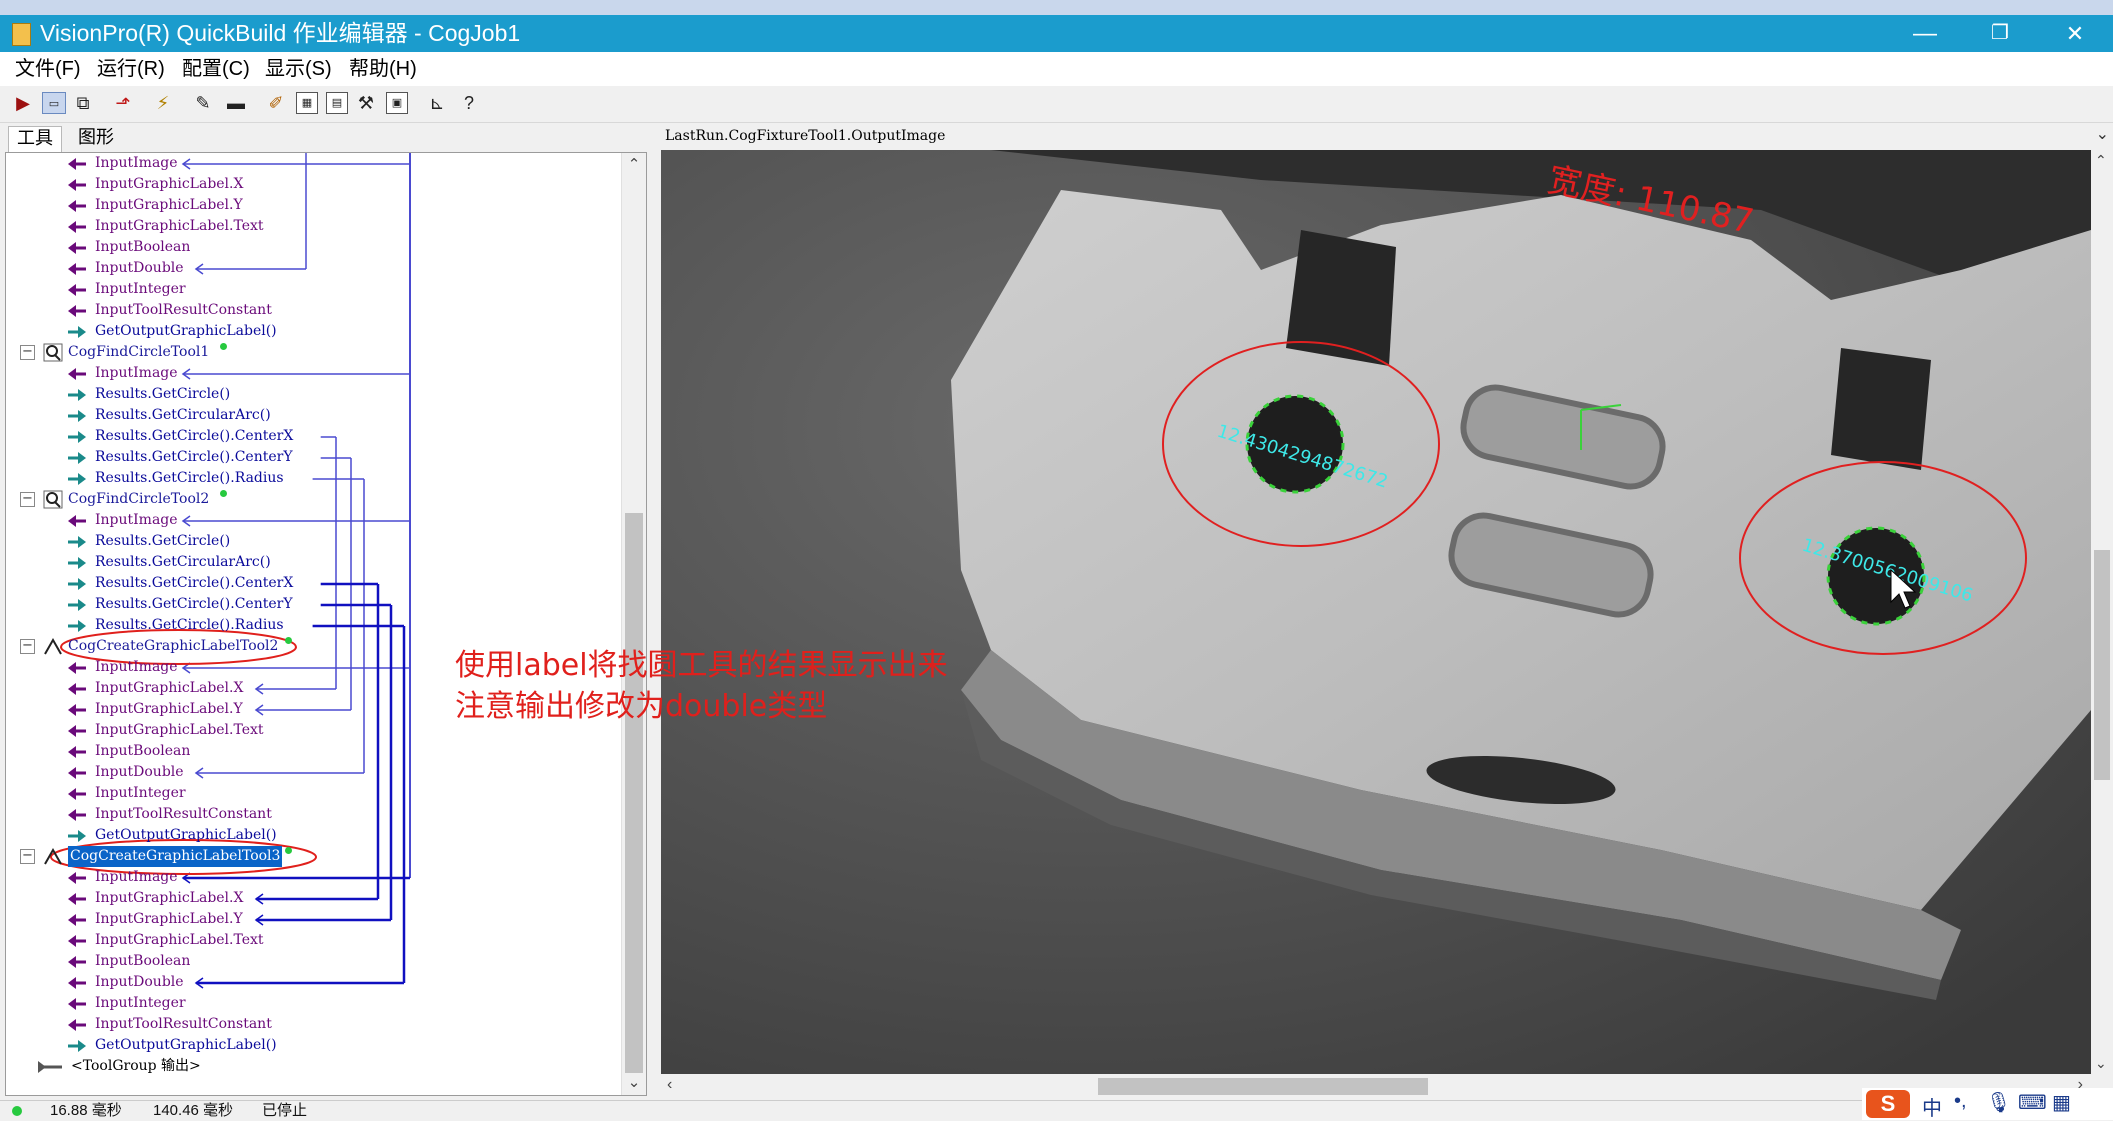 The width and height of the screenshot is (2113, 1121). I want to click on tree-scrollbar: ⌃ ⌄, so click(633, 624).